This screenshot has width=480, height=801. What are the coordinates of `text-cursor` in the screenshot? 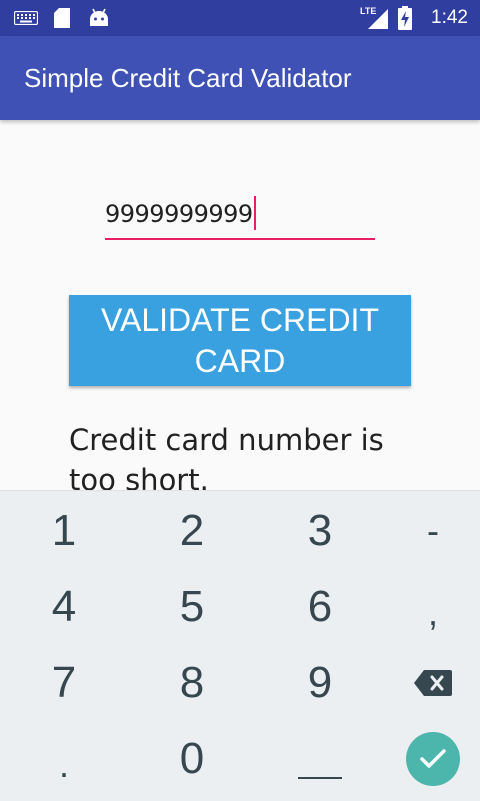 It's located at (254, 213).